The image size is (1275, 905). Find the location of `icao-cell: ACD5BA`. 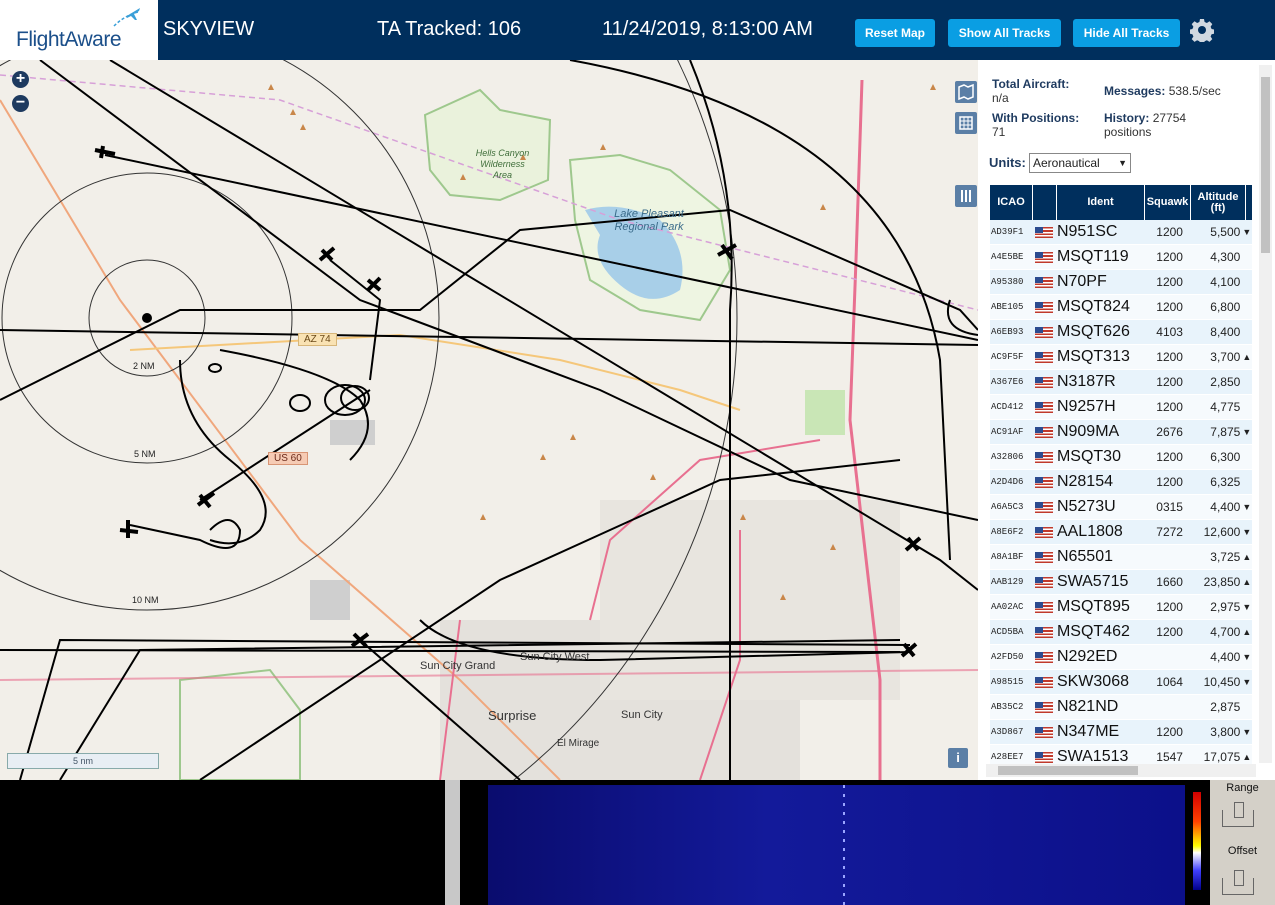

icao-cell: ACD5BA is located at coordinates (1007, 632).